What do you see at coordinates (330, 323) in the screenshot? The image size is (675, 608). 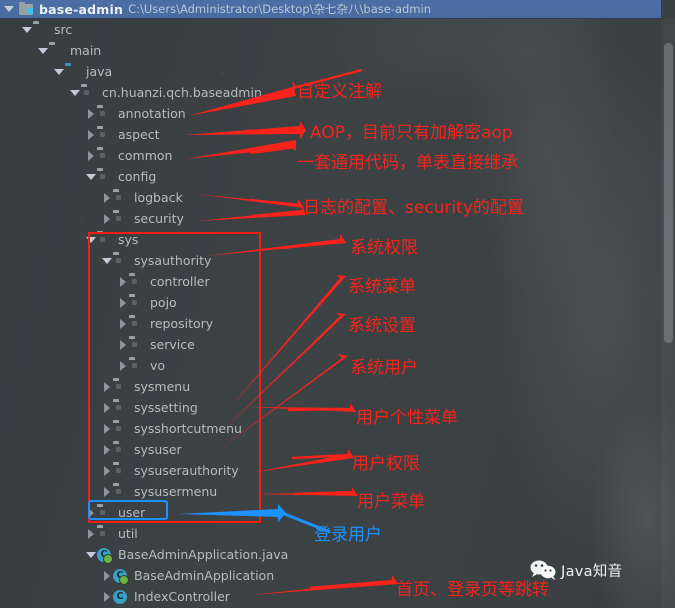 I see `tree-row-repository: repository` at bounding box center [330, 323].